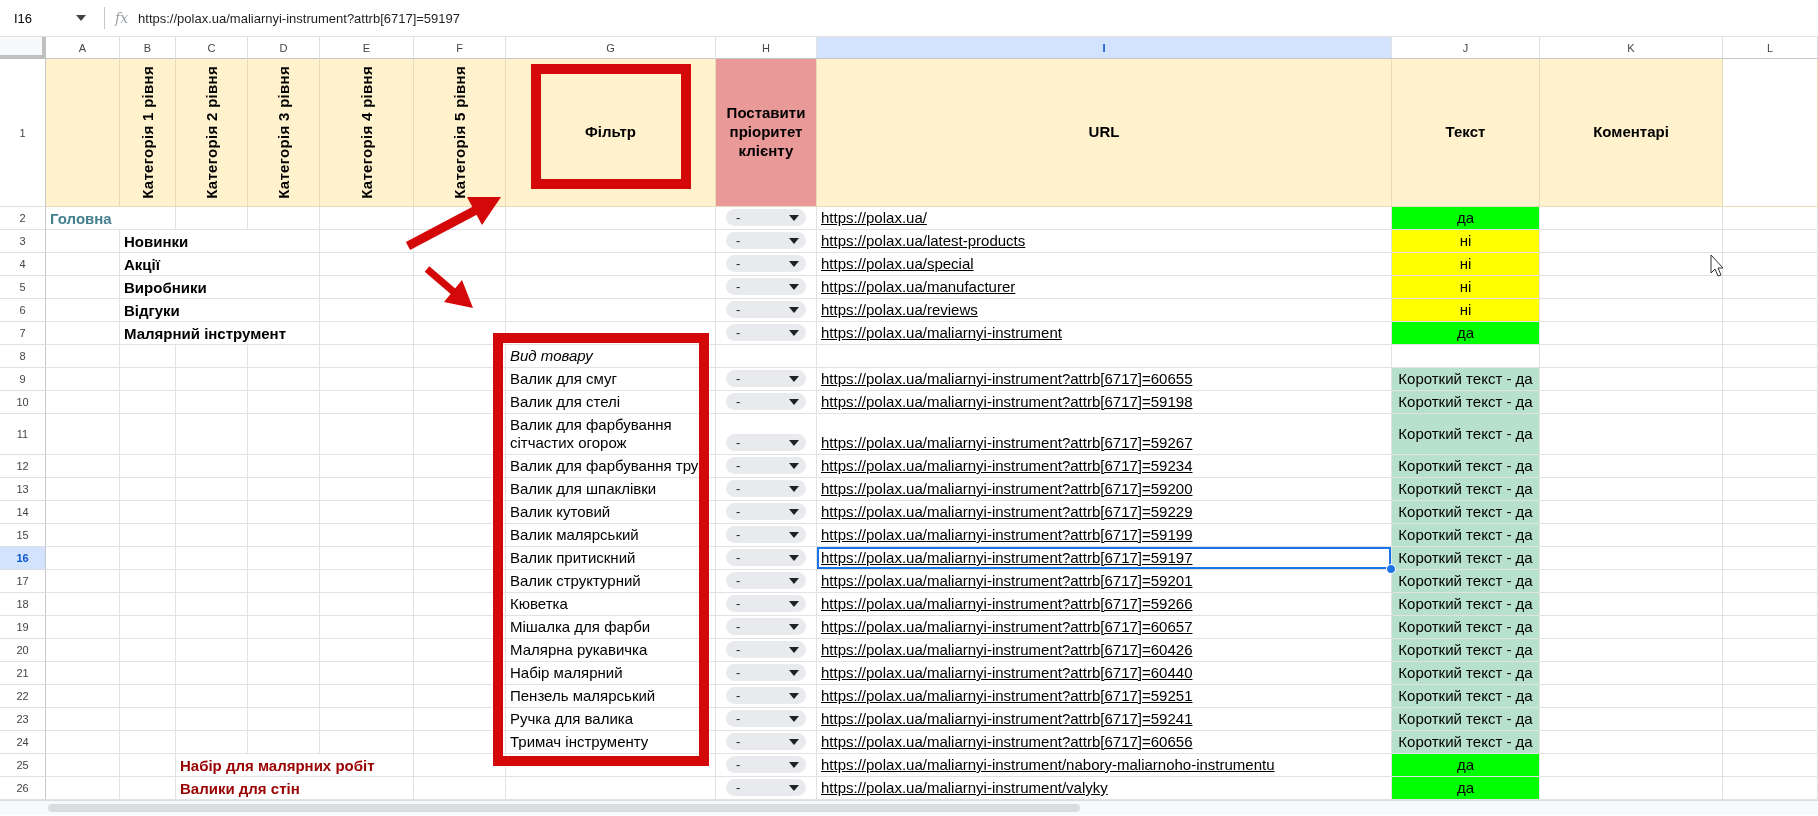  I want to click on table-cell: https://polax.ua/maliarnyi-instrument?attrb[6717]=59251, so click(1104, 696).